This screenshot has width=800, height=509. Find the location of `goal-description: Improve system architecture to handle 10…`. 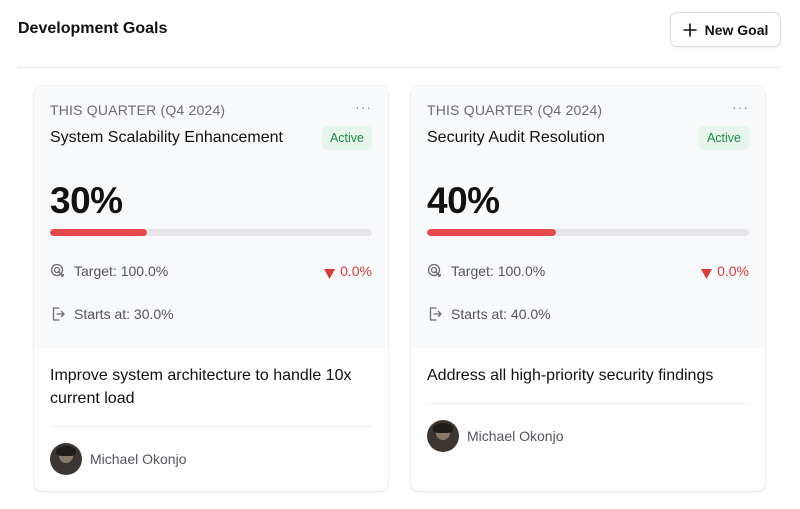

goal-description: Improve system architecture to handle 10… is located at coordinates (201, 387).